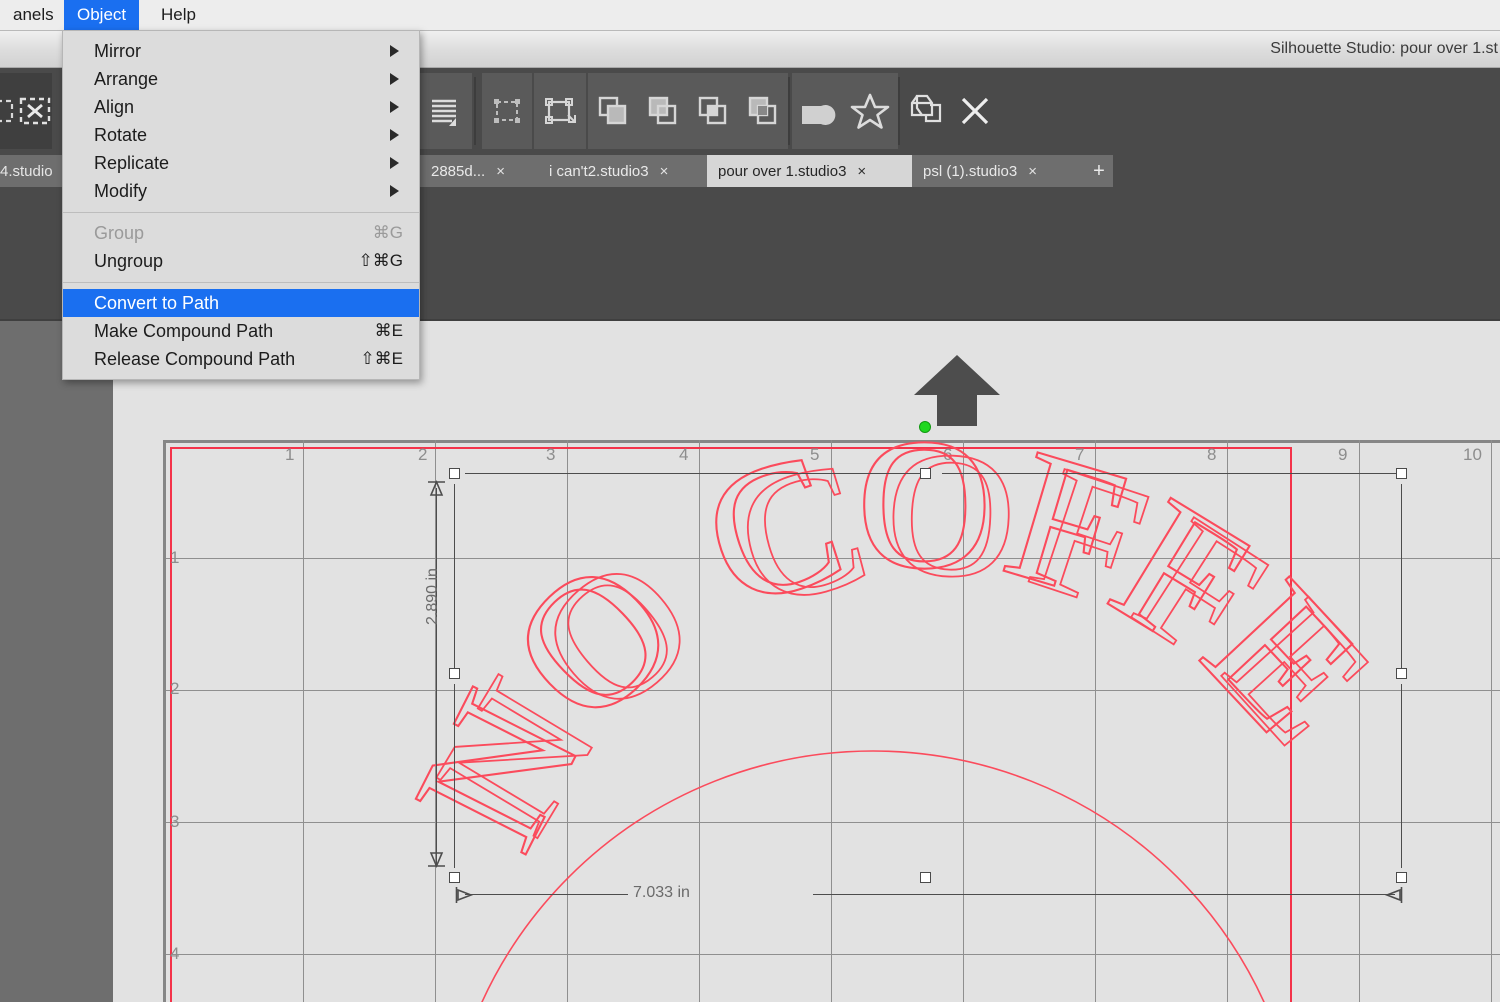  Describe the element at coordinates (613, 111) in the screenshot. I see `weld-shapes-icon` at that location.